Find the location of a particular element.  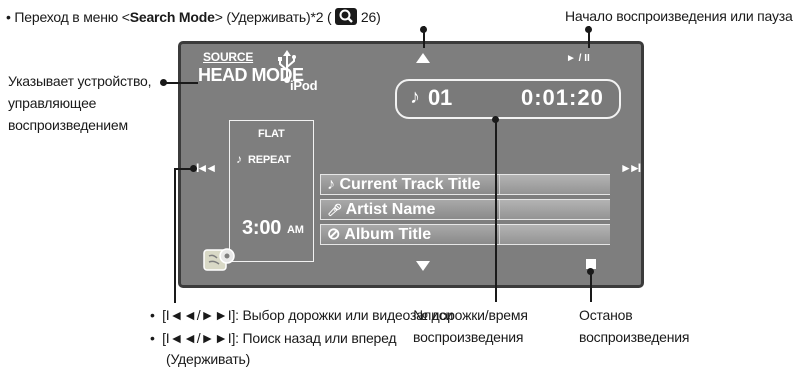

next-track-icon: ►►I is located at coordinates (630, 168).